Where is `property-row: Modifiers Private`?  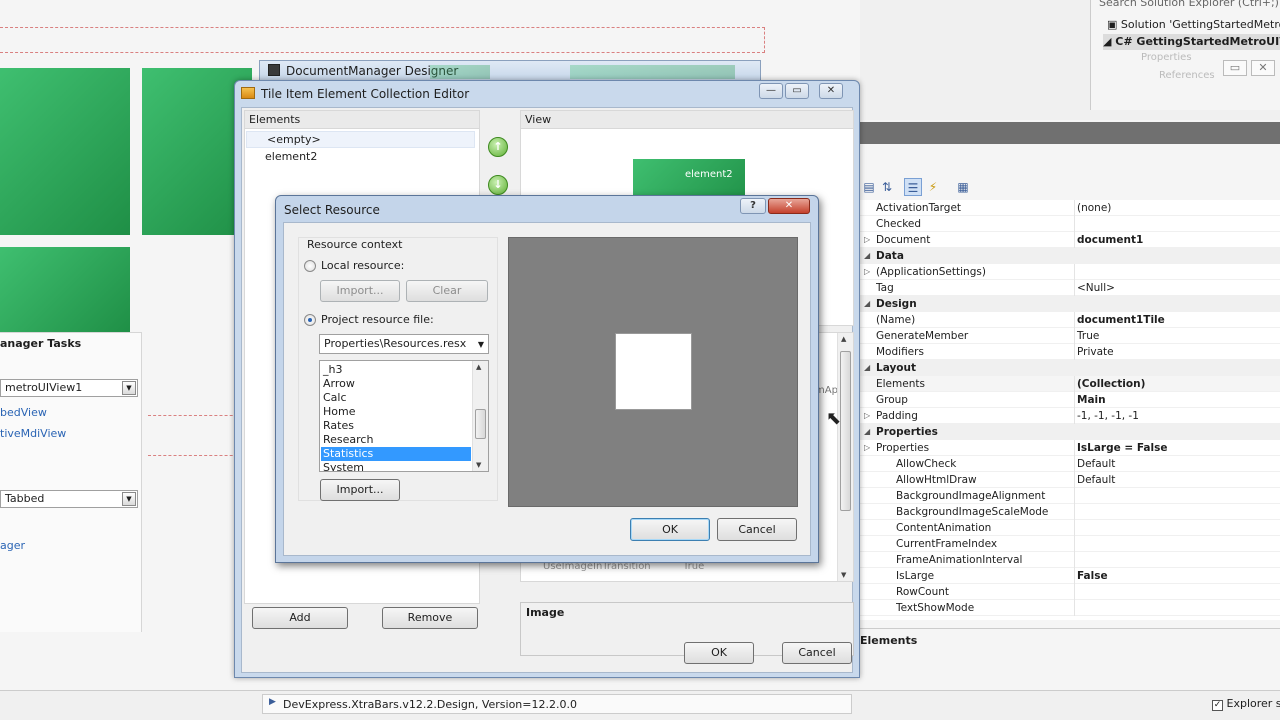
property-row: Modifiers Private is located at coordinates (1070, 352).